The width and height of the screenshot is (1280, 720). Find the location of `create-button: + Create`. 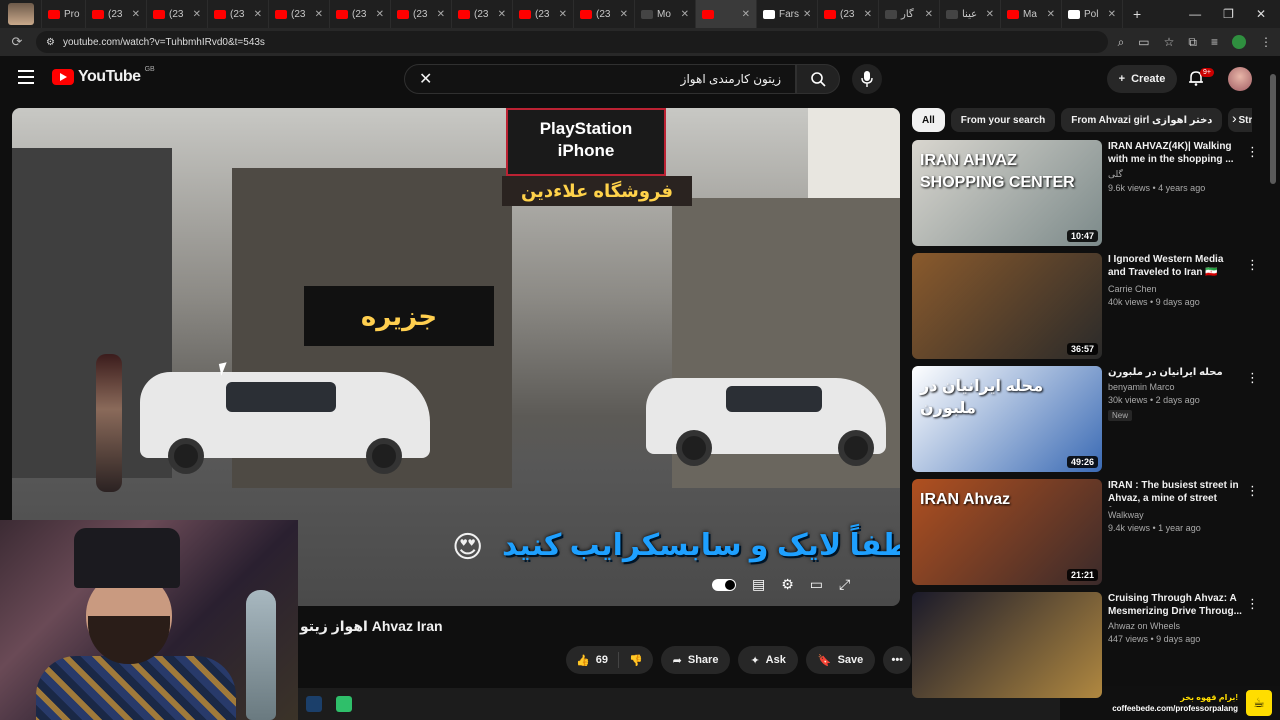

create-button: + Create is located at coordinates (1142, 79).